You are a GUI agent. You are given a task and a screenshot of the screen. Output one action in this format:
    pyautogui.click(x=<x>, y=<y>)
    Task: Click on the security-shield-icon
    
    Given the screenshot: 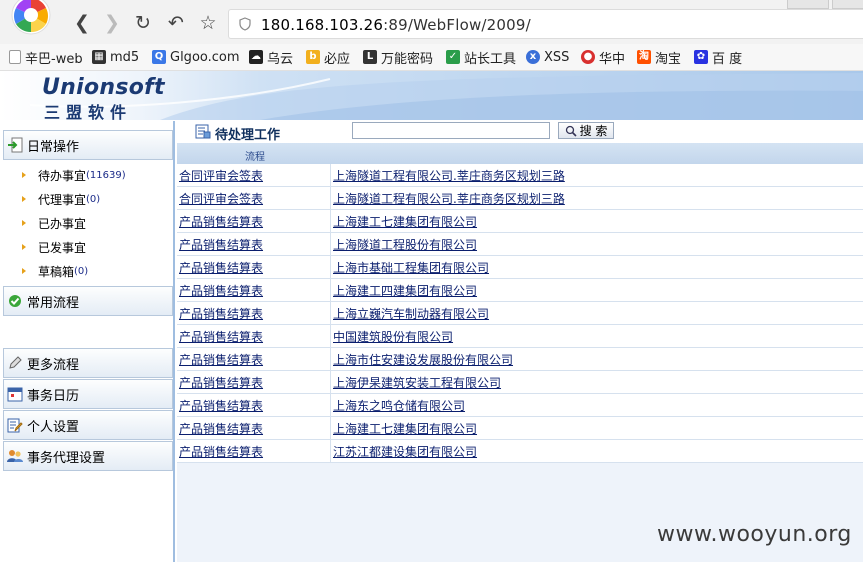 What is the action you would take?
    pyautogui.click(x=245, y=24)
    